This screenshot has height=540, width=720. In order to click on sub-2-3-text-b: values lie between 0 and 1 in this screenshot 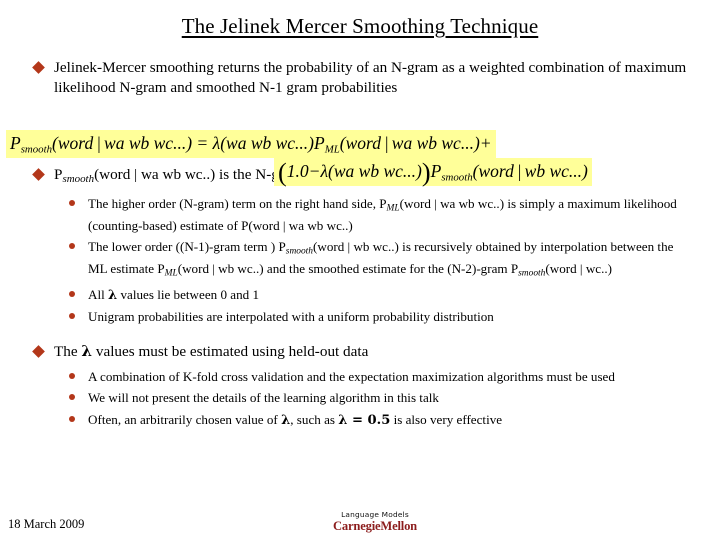, I will do `click(188, 295)`.